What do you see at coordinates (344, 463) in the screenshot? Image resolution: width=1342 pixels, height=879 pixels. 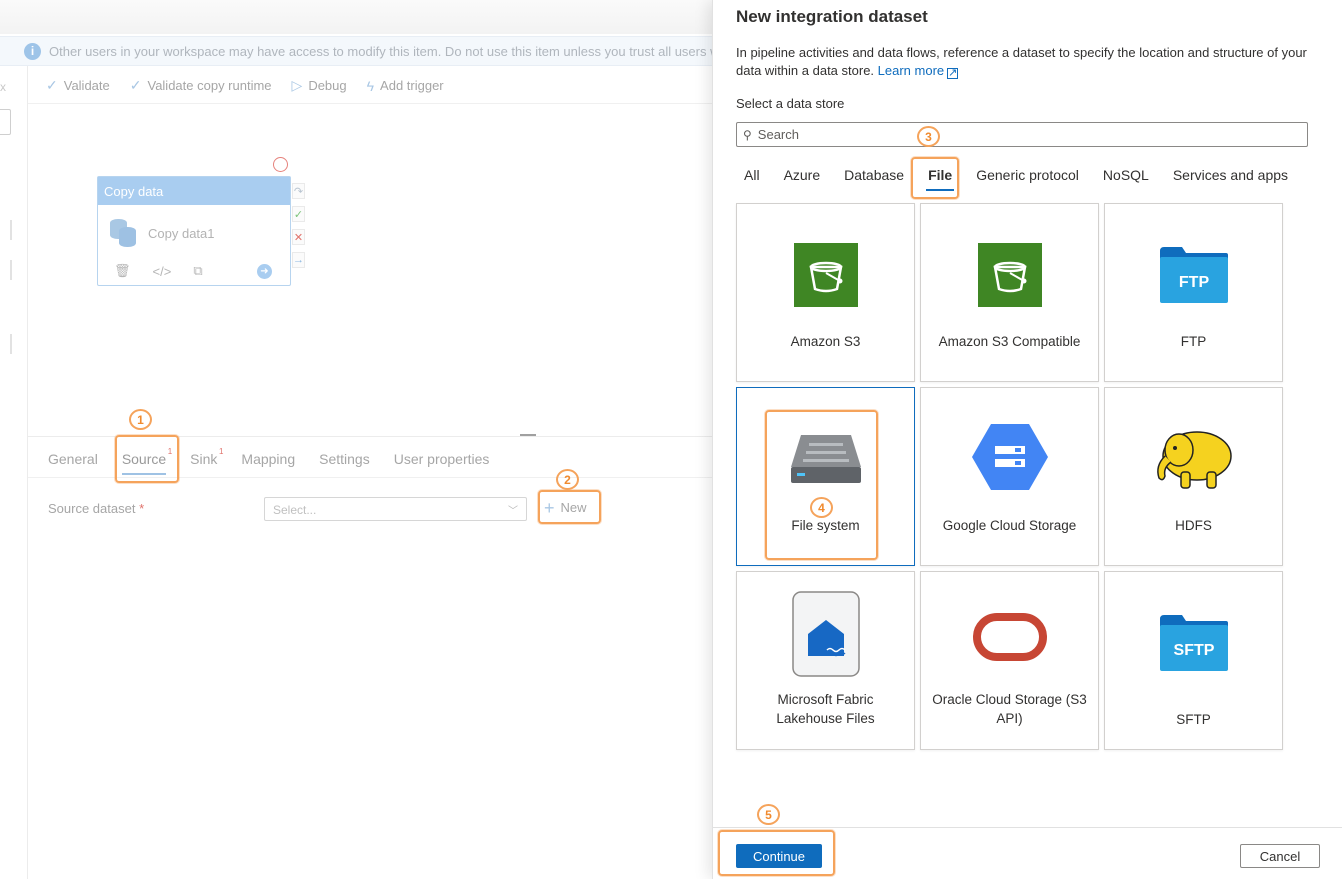 I see `tab-settings: Settings` at bounding box center [344, 463].